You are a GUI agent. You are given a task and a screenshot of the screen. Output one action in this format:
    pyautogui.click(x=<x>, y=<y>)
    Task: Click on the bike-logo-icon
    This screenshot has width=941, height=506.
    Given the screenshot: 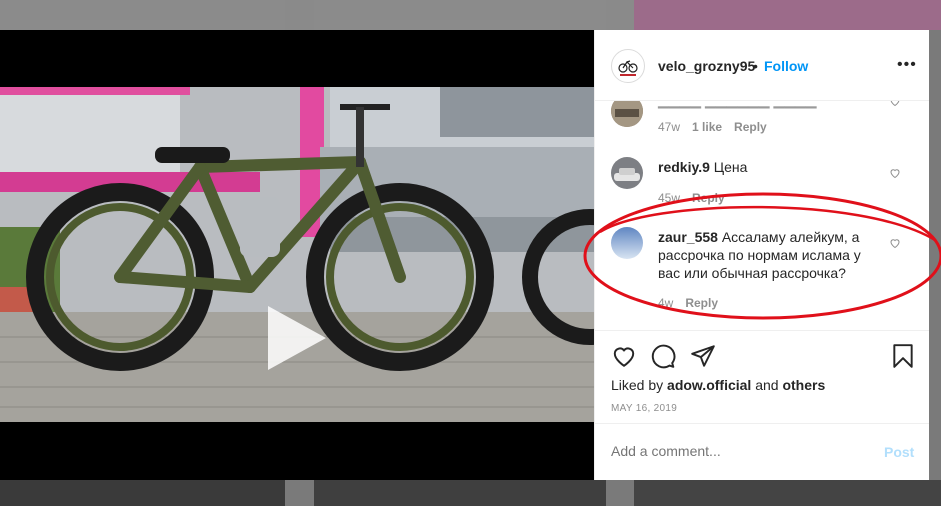 What is the action you would take?
    pyautogui.click(x=628, y=66)
    